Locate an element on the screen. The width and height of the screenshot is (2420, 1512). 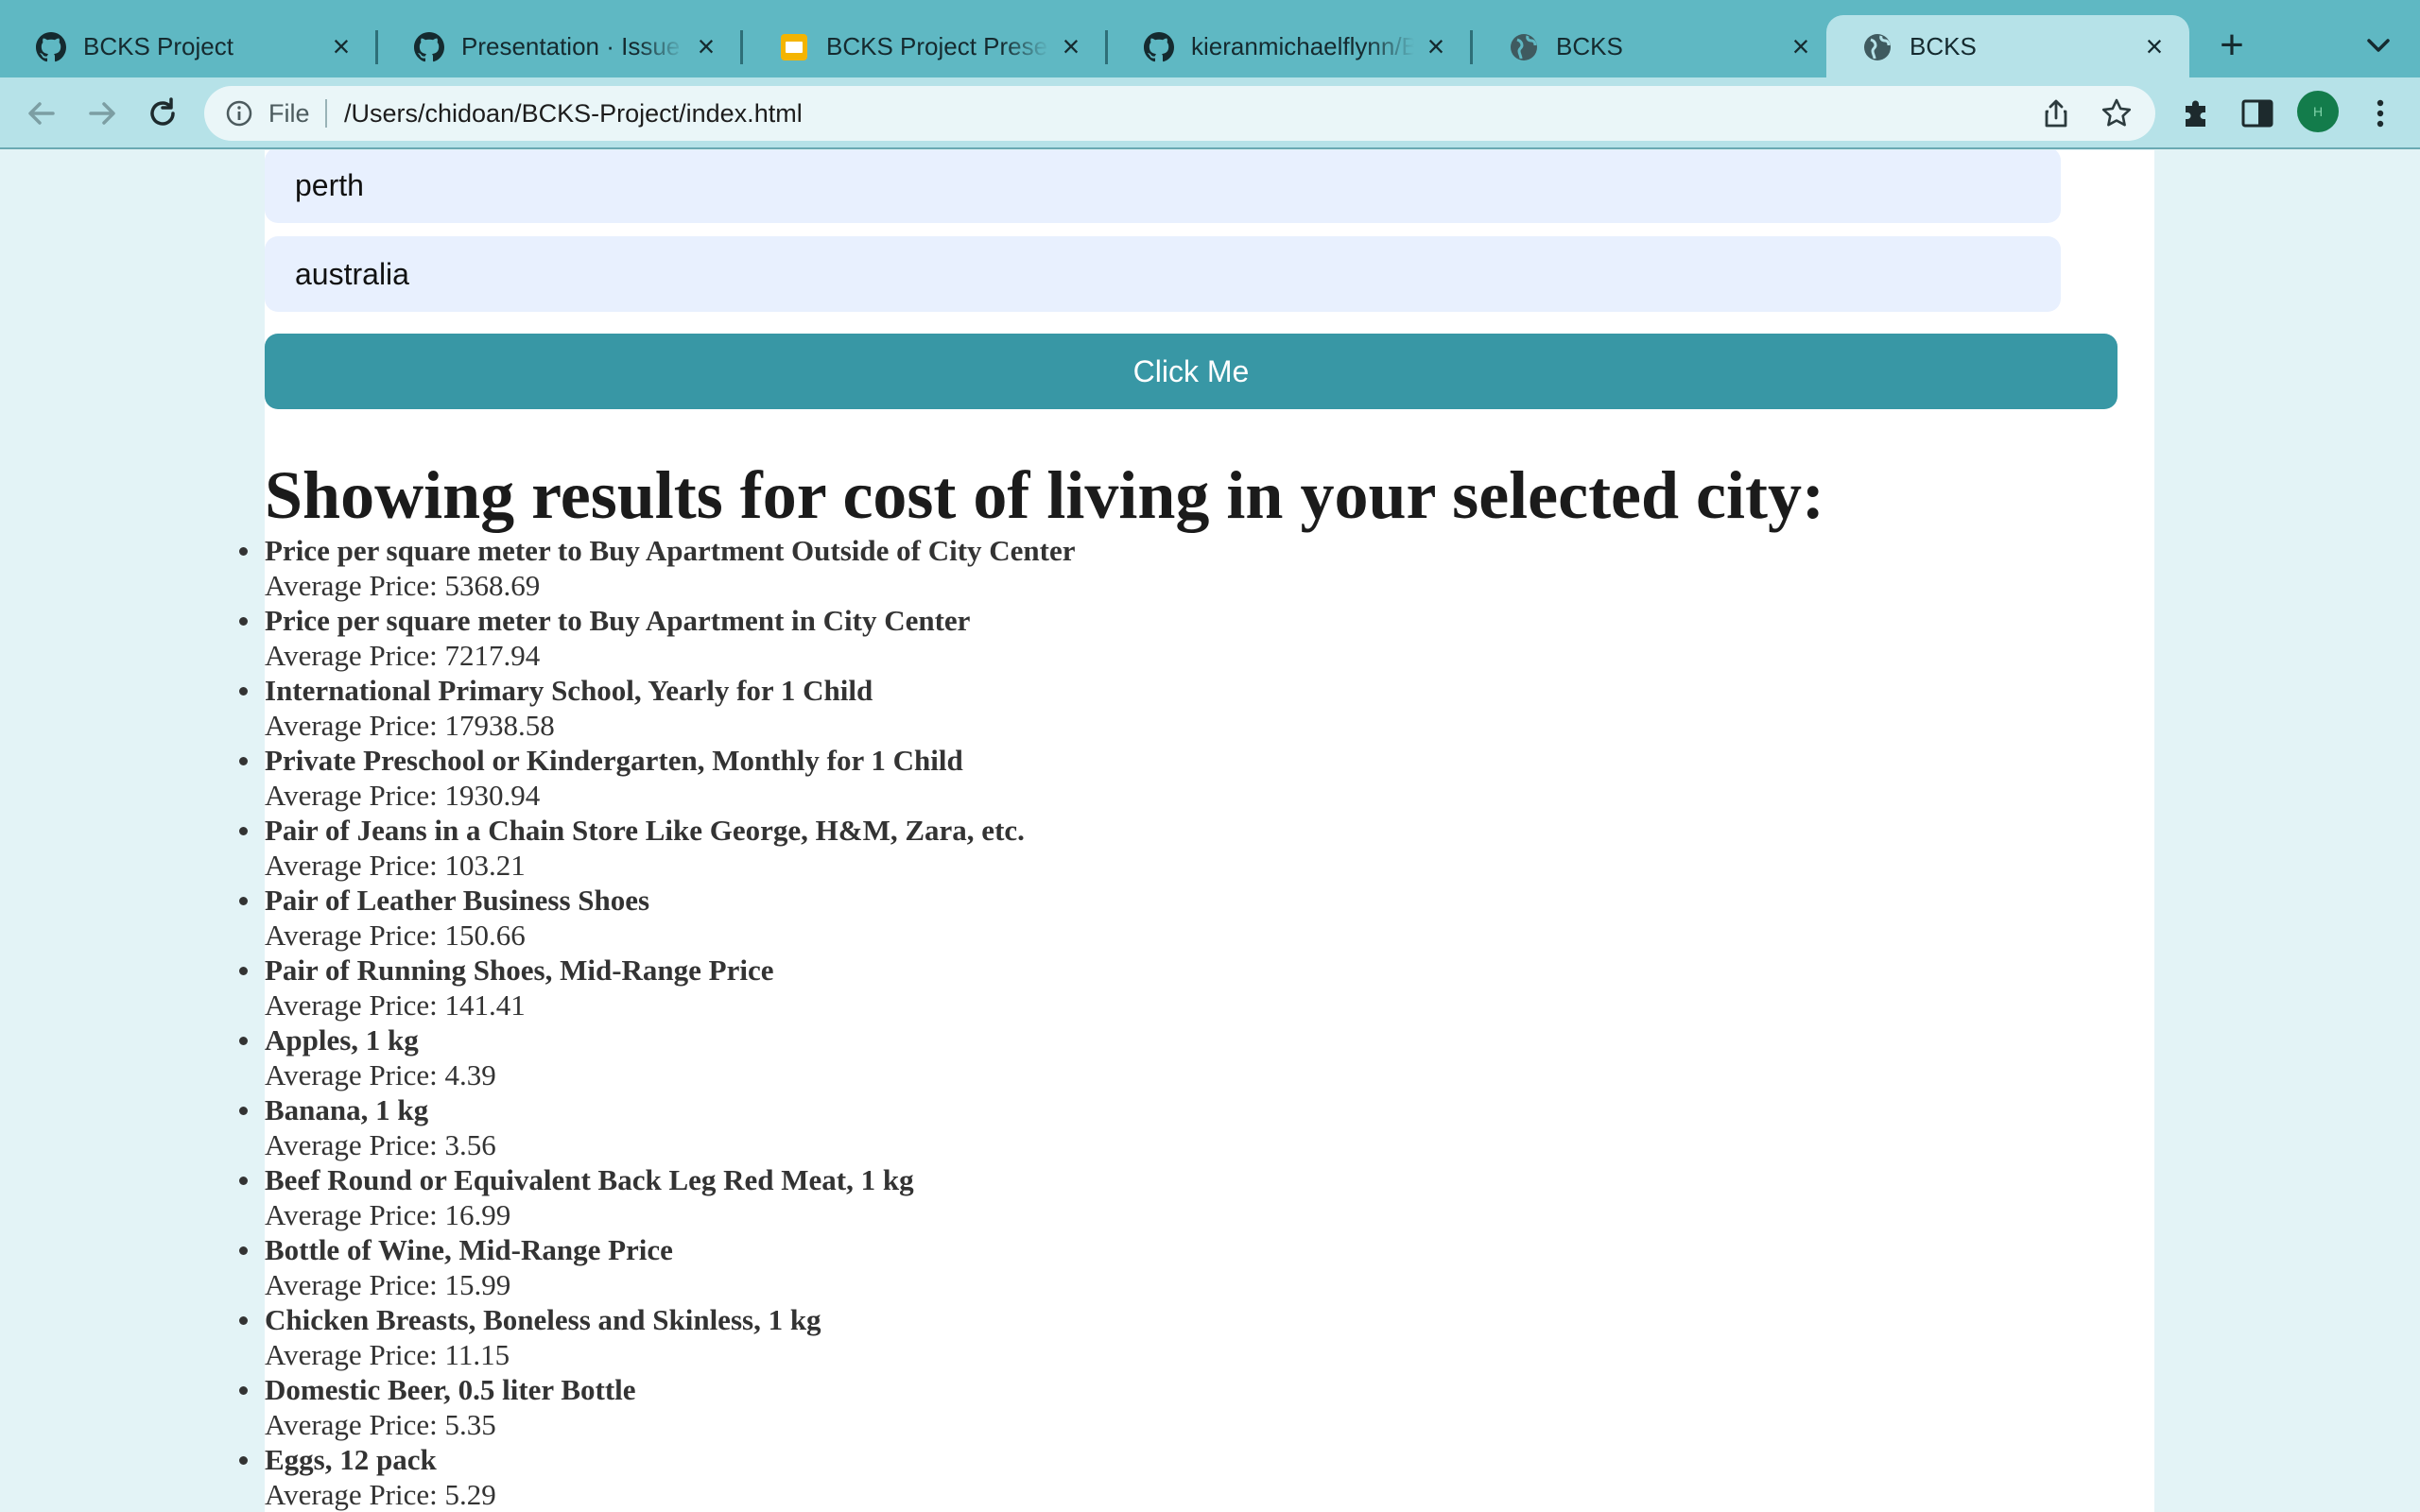
reload-icon is located at coordinates (163, 113).